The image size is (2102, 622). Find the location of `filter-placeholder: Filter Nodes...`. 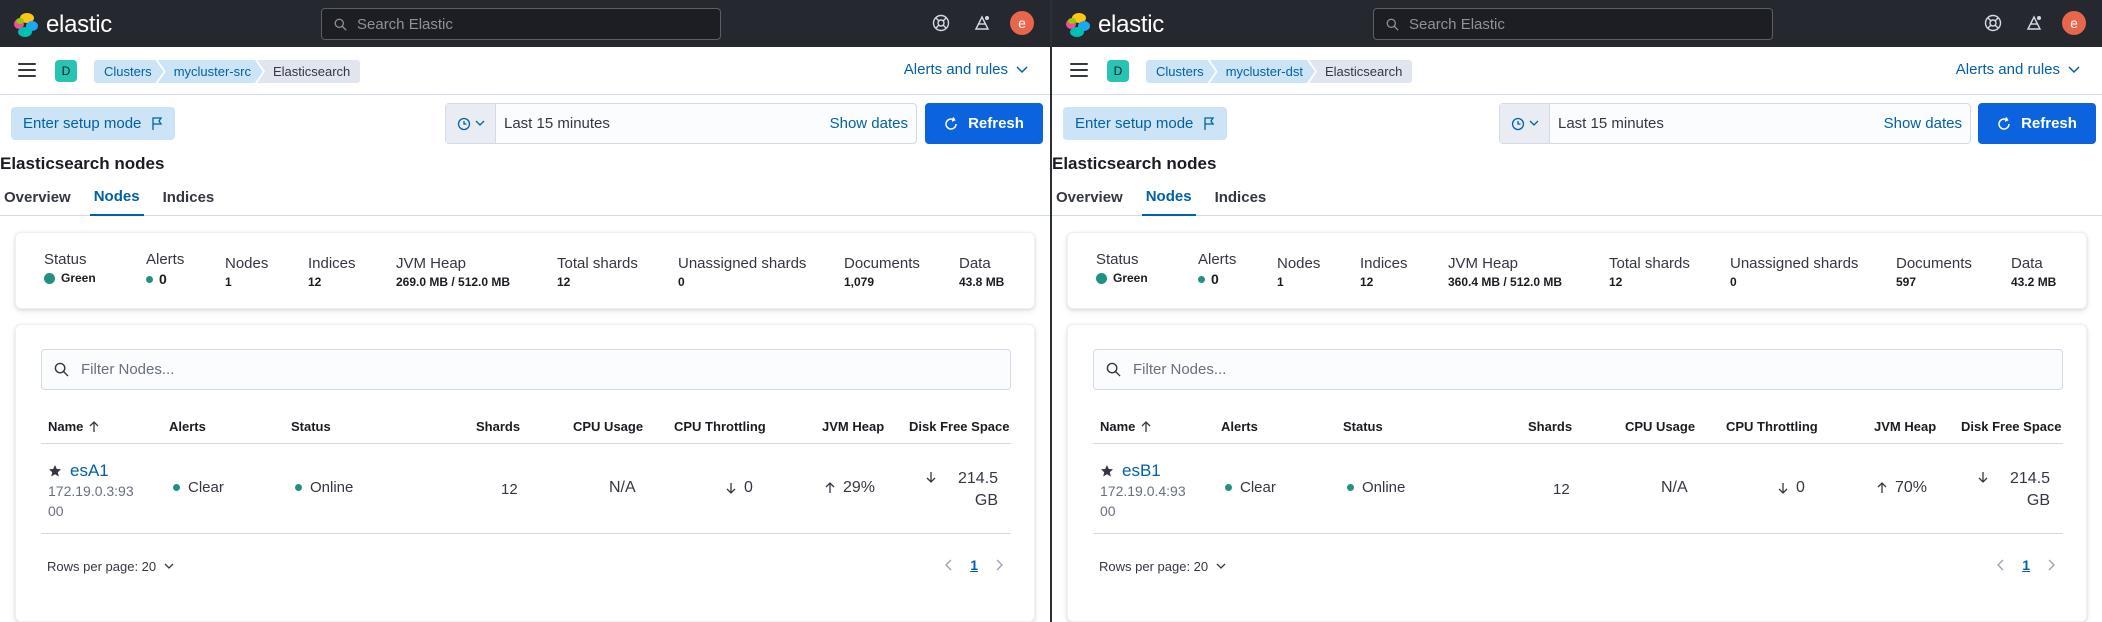

filter-placeholder: Filter Nodes... is located at coordinates (1180, 369).